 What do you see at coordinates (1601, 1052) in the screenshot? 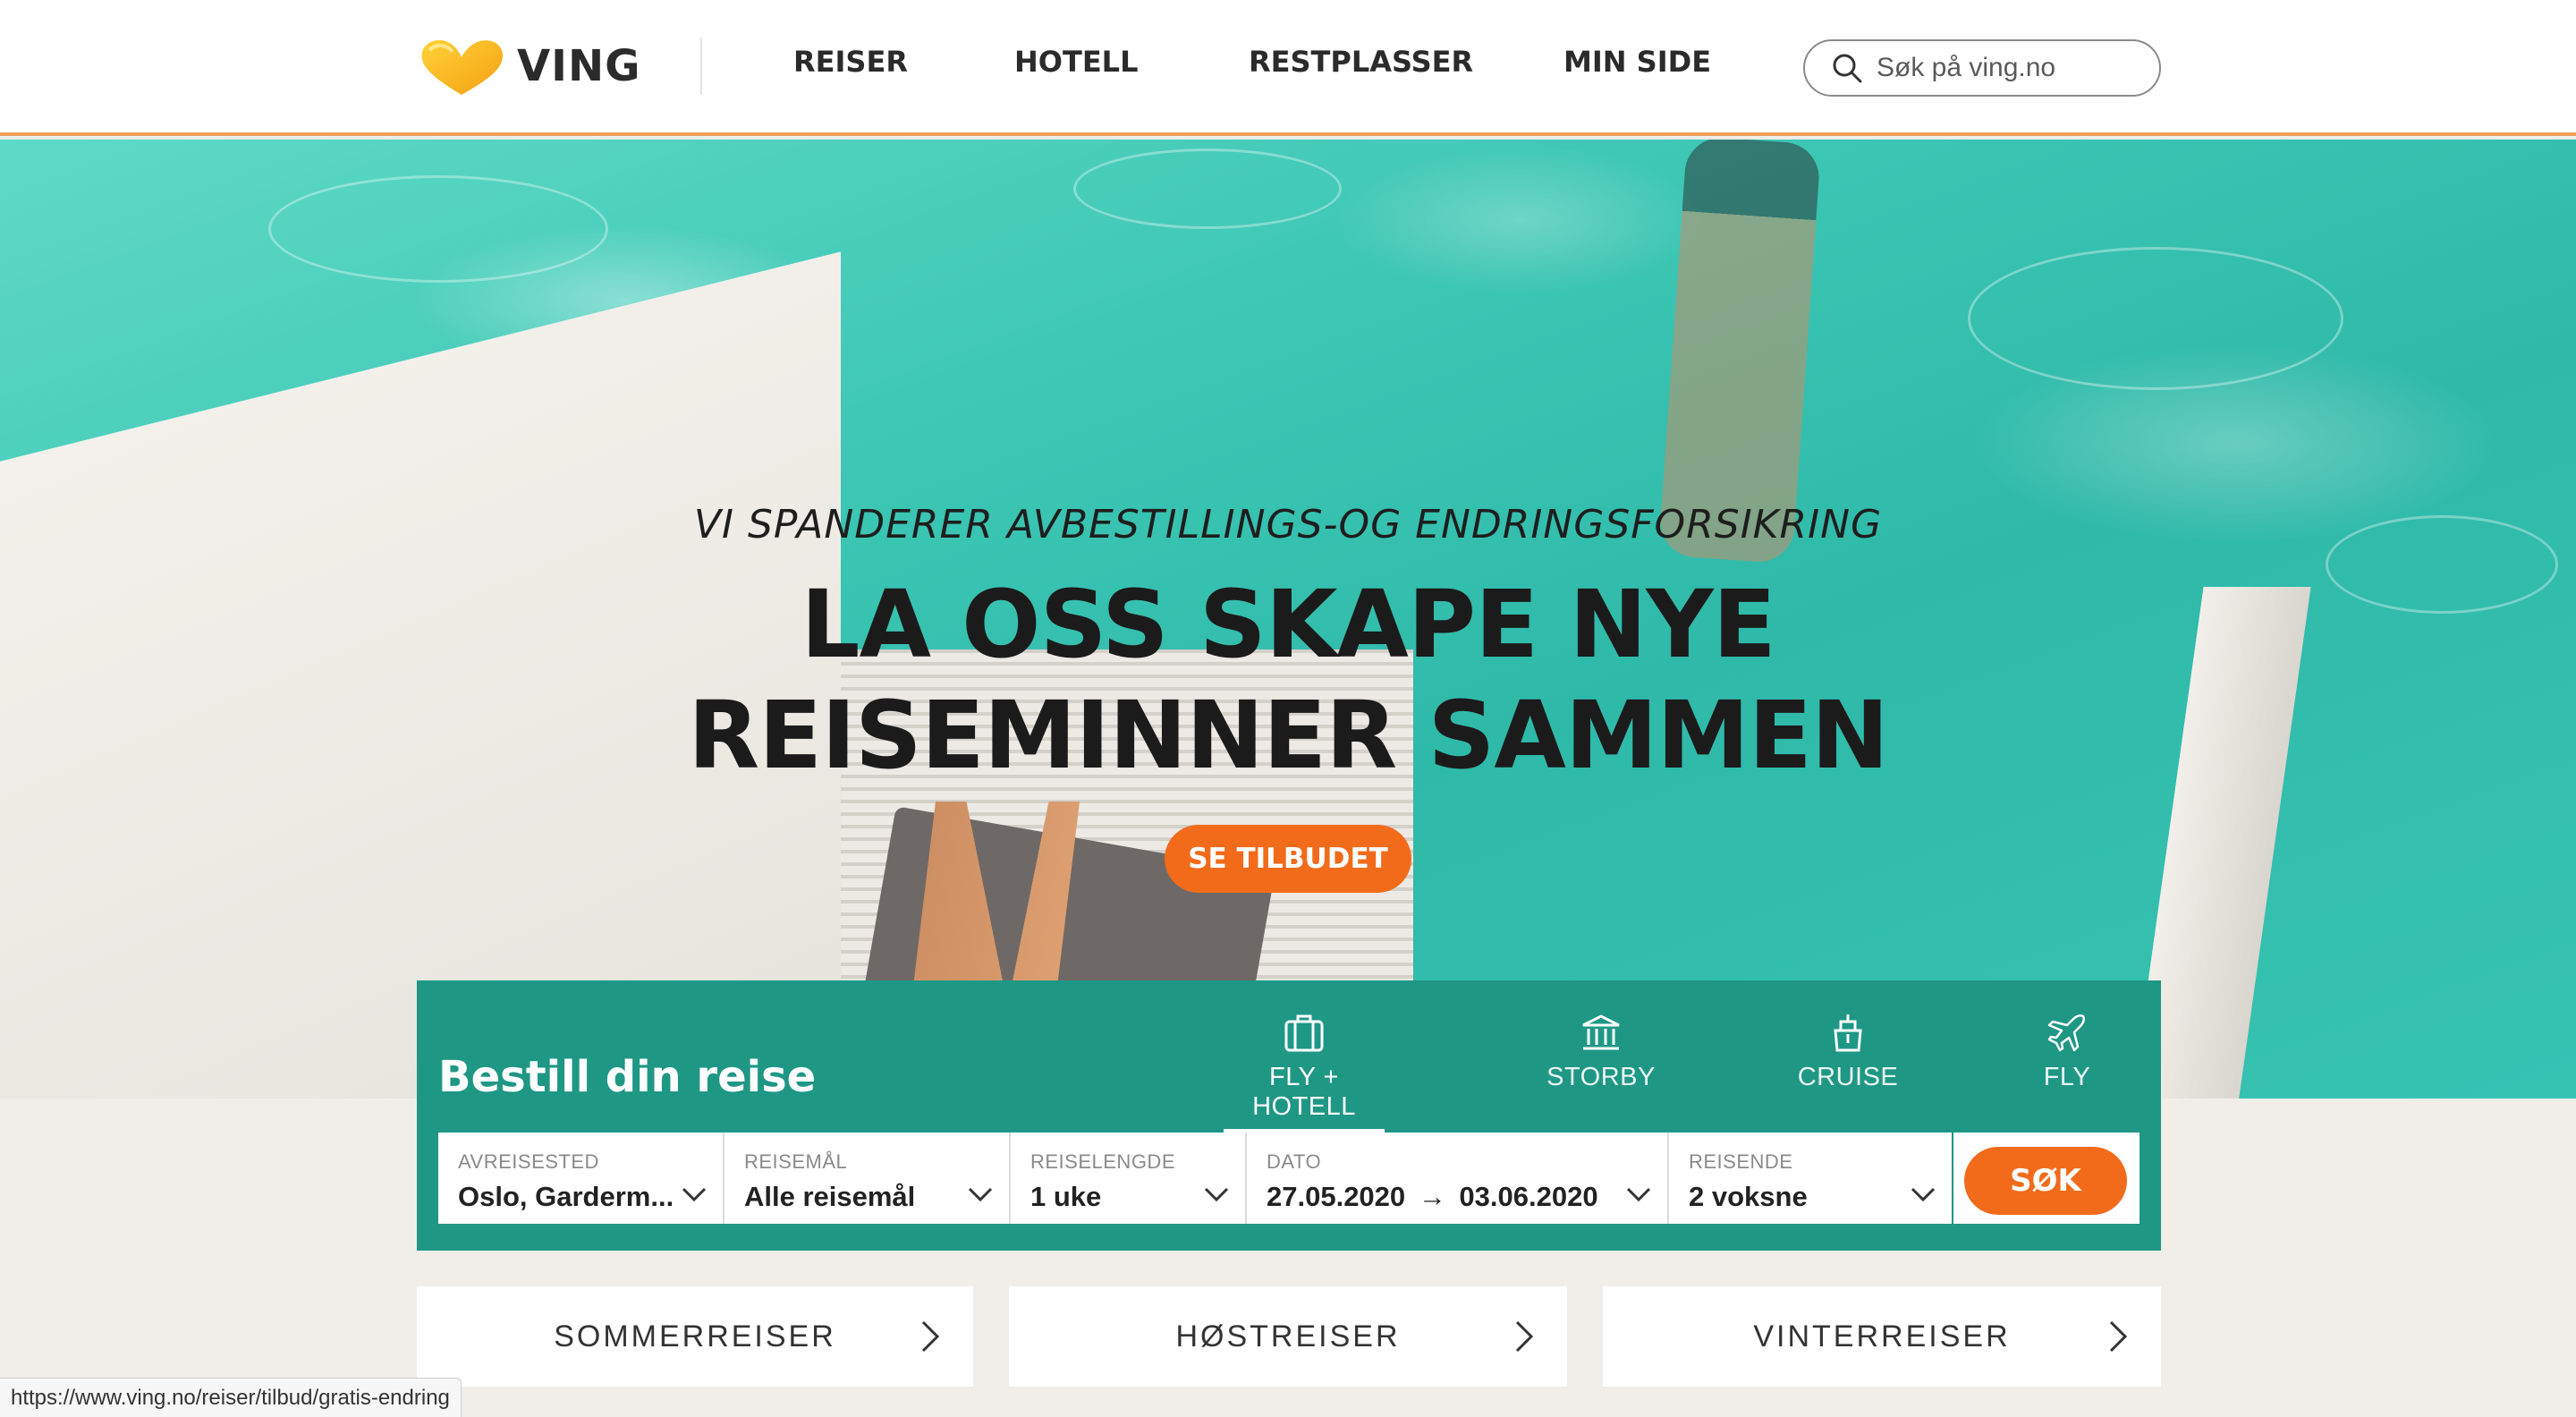
I see `tab-storby: STORBY` at bounding box center [1601, 1052].